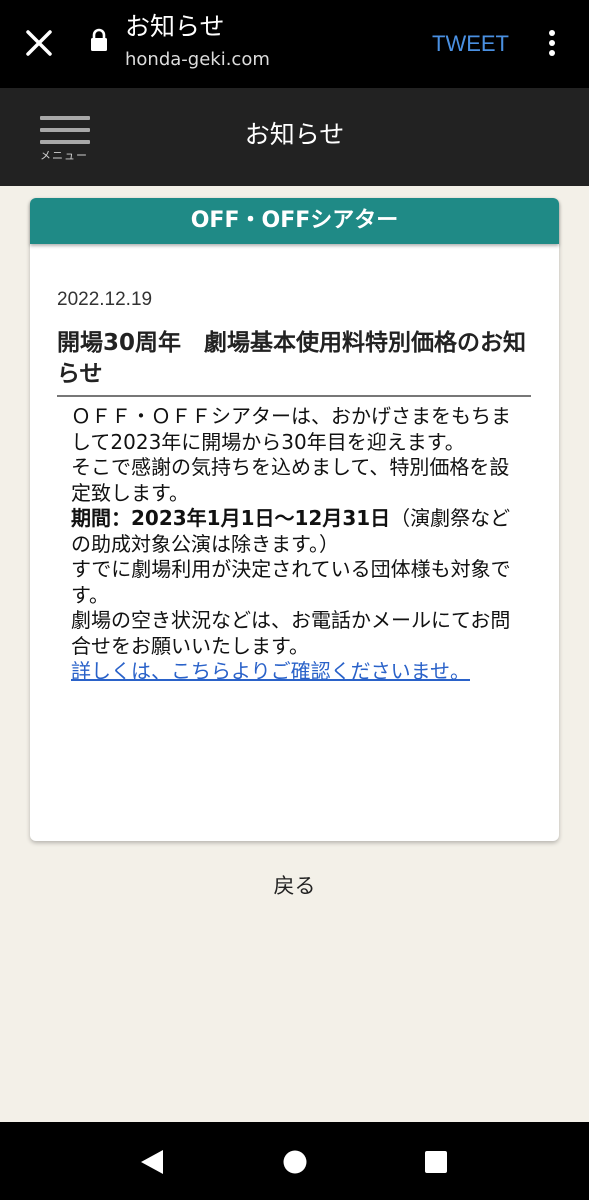 This screenshot has height=1200, width=589. Describe the element at coordinates (552, 43) in the screenshot. I see `more-vert-icon` at that location.